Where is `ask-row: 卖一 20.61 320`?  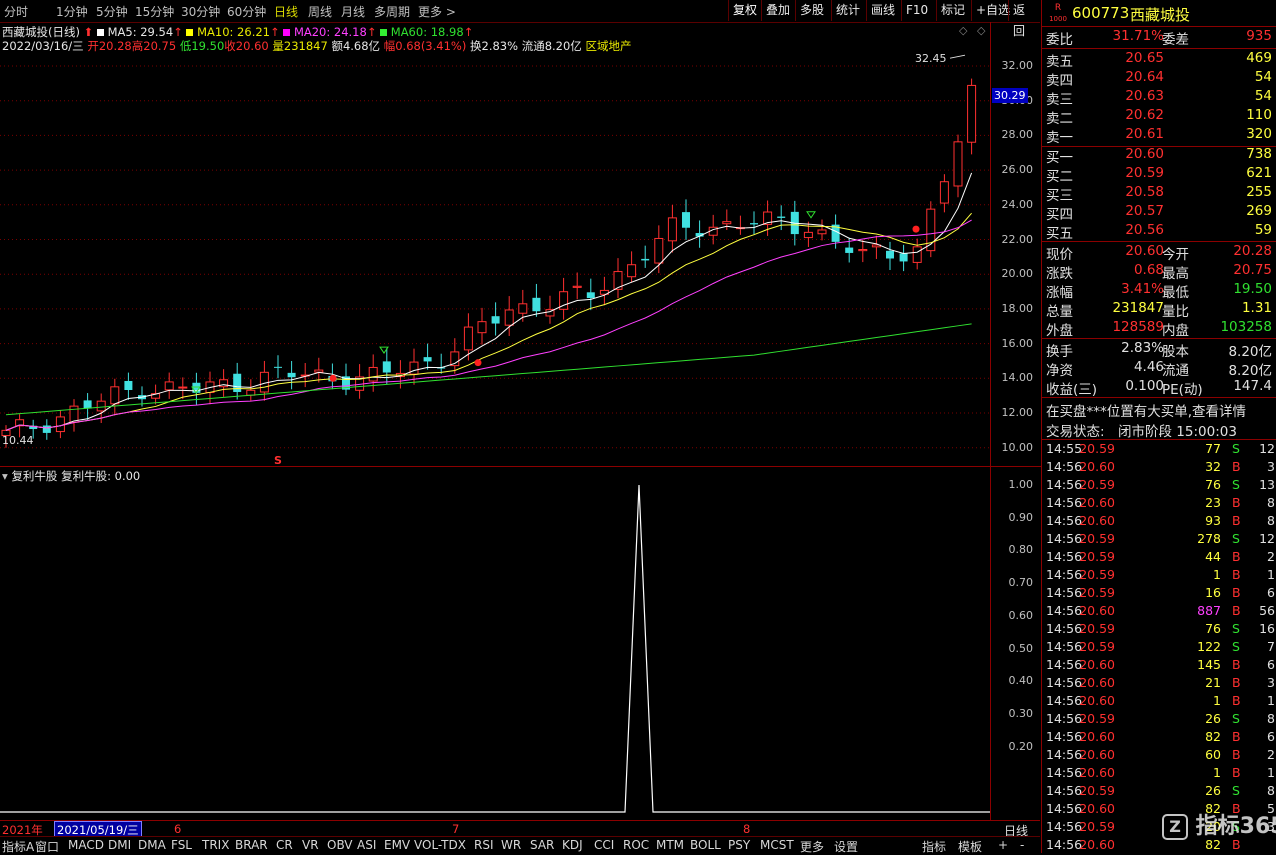
ask-row: 卖一 20.61 320 is located at coordinates (1160, 136).